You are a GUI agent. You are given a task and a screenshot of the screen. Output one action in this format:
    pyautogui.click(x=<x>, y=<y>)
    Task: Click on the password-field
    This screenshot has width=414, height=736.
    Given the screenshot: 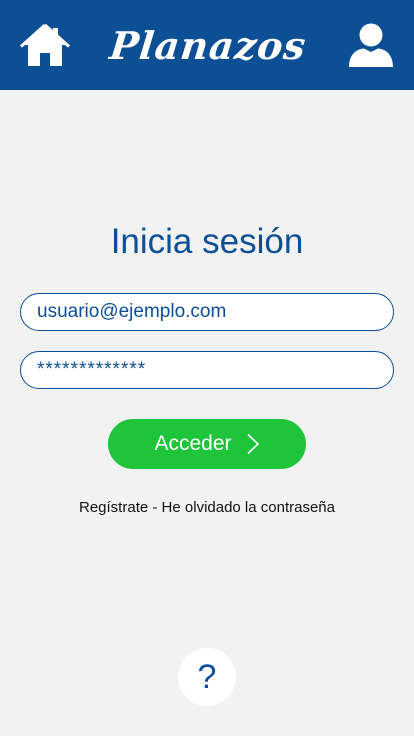 What is the action you would take?
    pyautogui.click(x=207, y=370)
    